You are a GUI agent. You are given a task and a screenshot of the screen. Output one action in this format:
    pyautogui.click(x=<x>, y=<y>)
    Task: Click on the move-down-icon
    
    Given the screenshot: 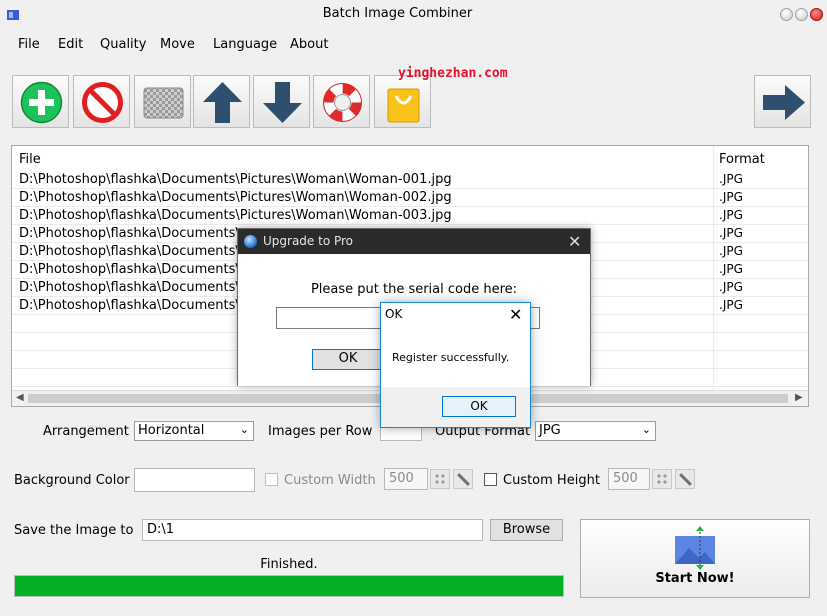 What is the action you would take?
    pyautogui.click(x=282, y=102)
    